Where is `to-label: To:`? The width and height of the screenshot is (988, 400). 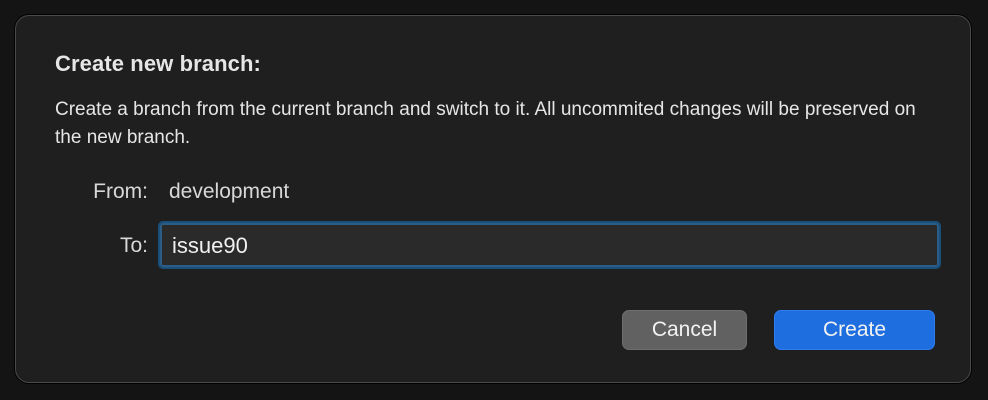 to-label: To: is located at coordinates (133, 245).